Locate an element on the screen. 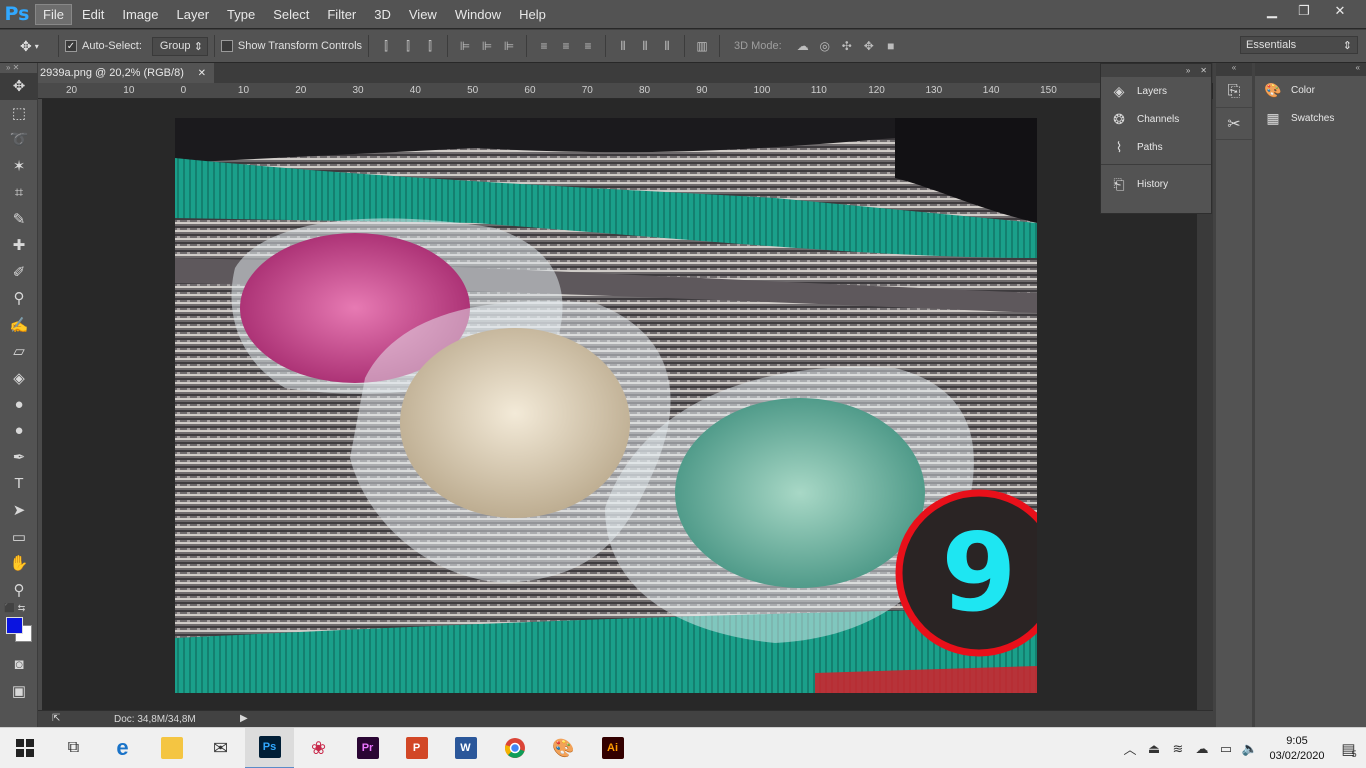 This screenshot has width=1366, height=768. align-vcenter-icon: ⫿ is located at coordinates (408, 46).